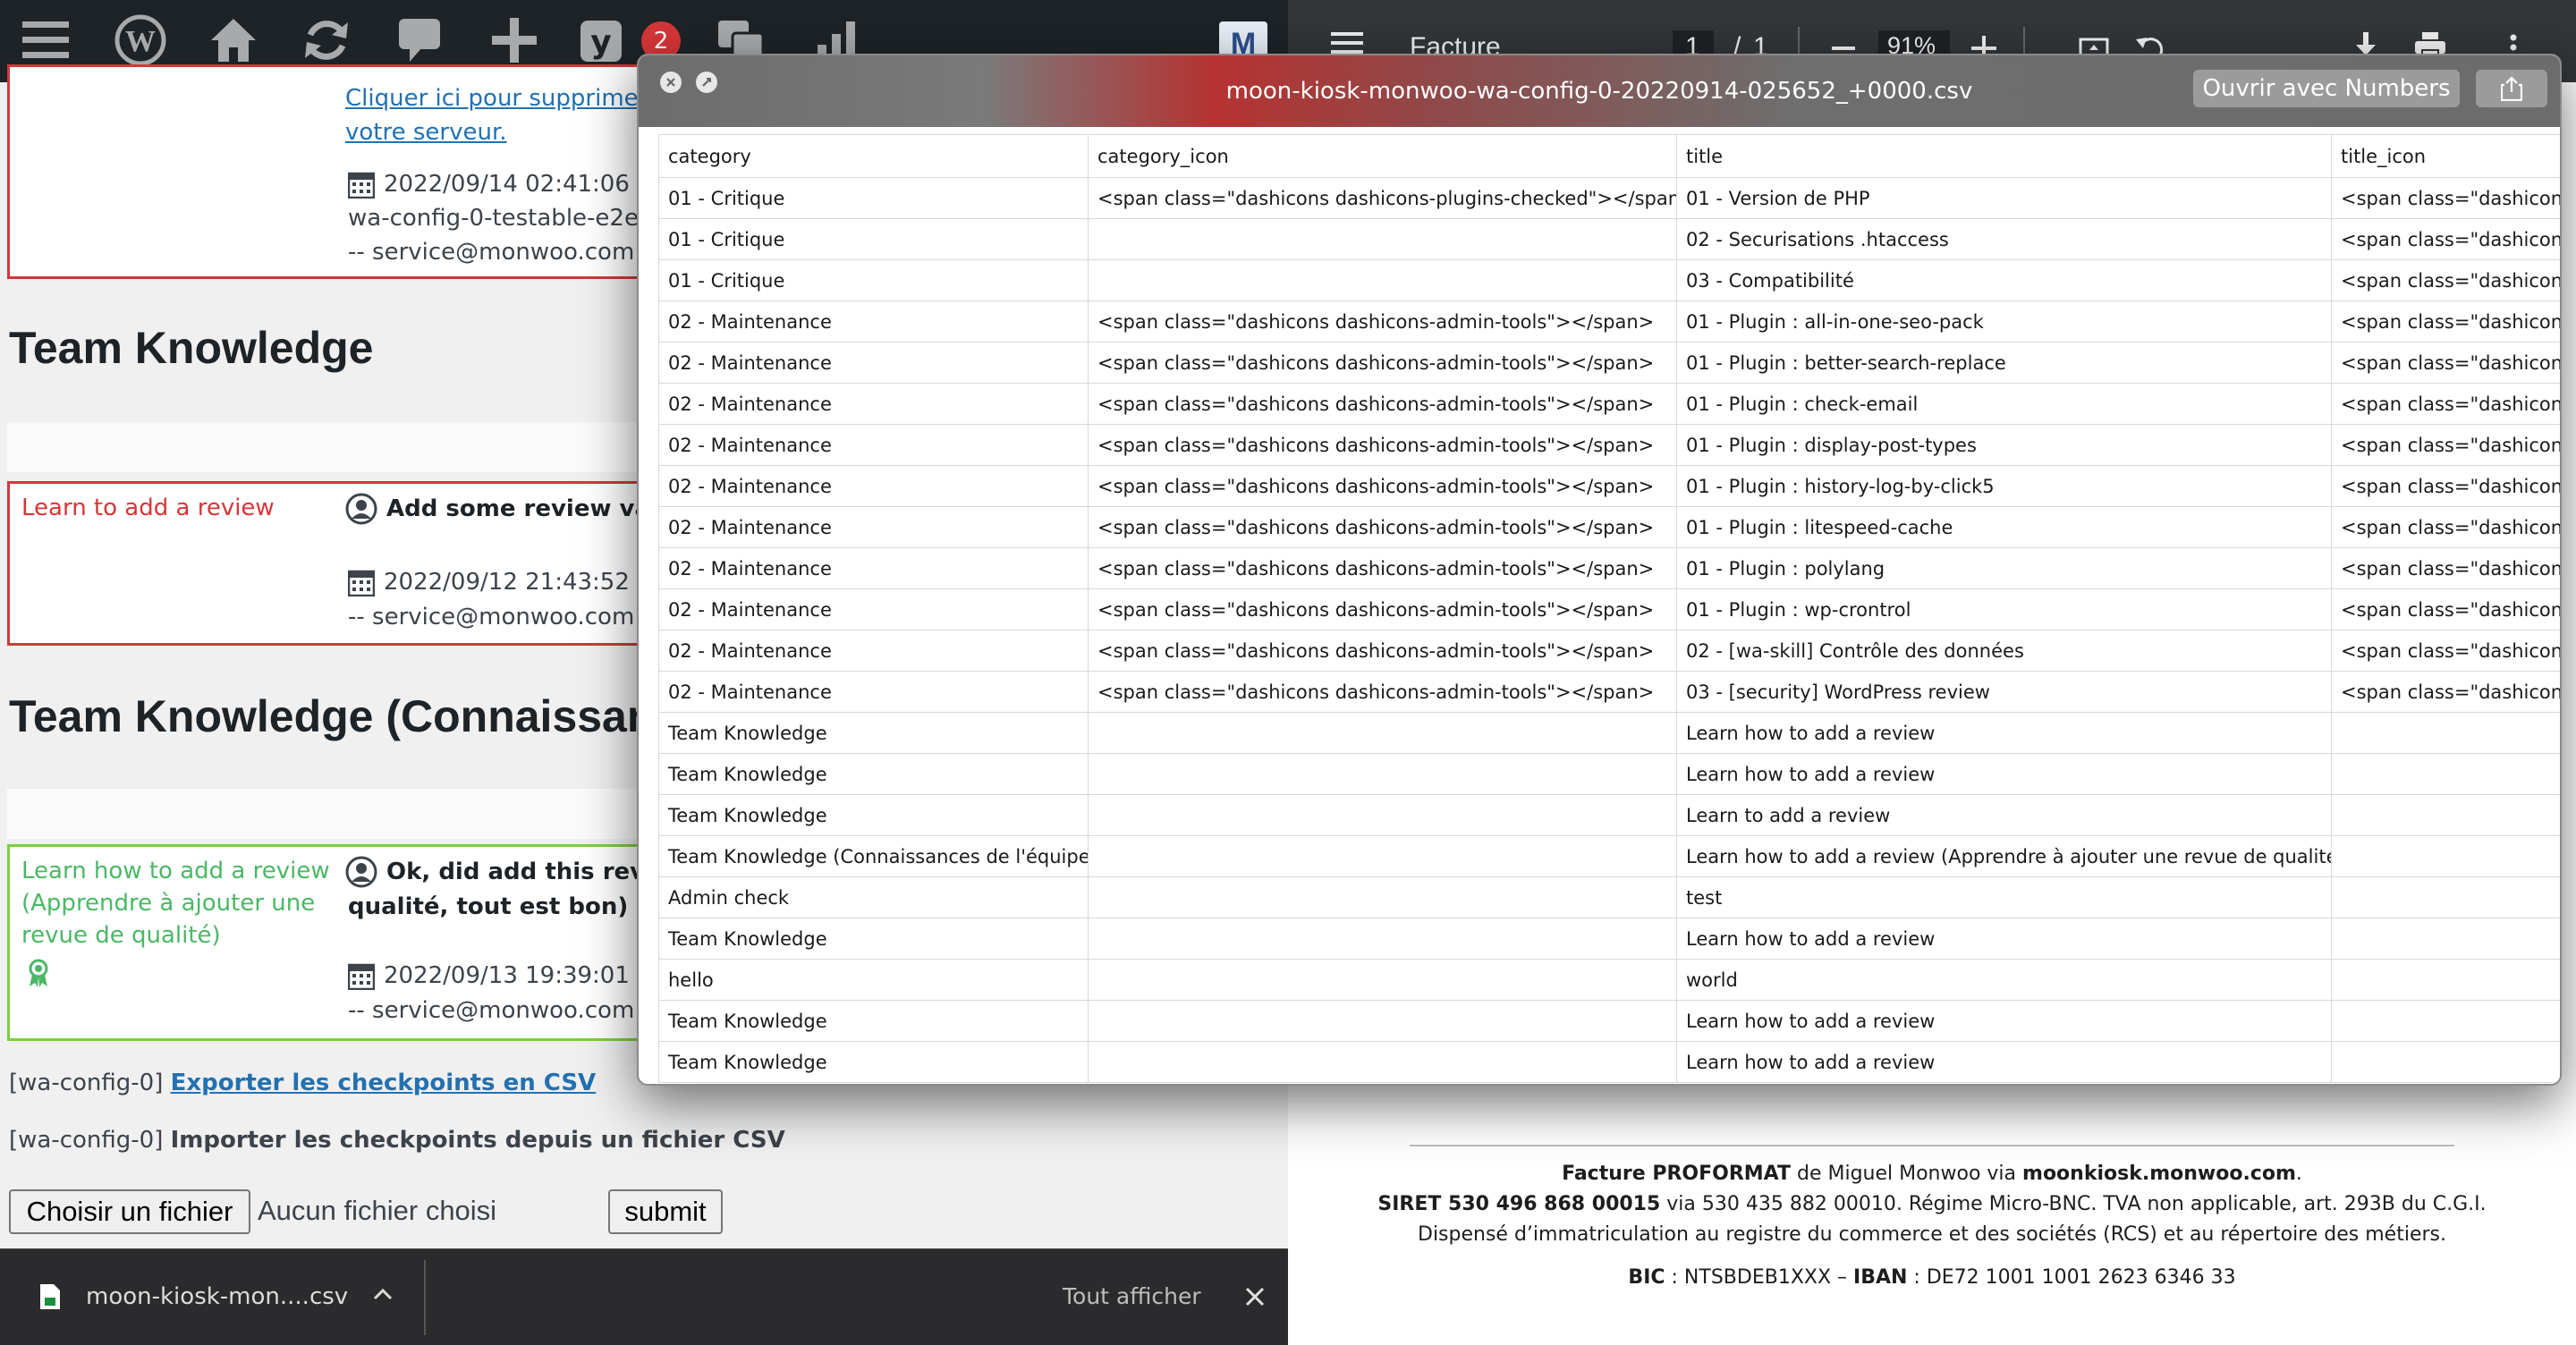 The width and height of the screenshot is (2576, 1345). Describe the element at coordinates (496, 98) in the screenshot. I see `delete-link: Cliquer ici pour supprimer` at that location.